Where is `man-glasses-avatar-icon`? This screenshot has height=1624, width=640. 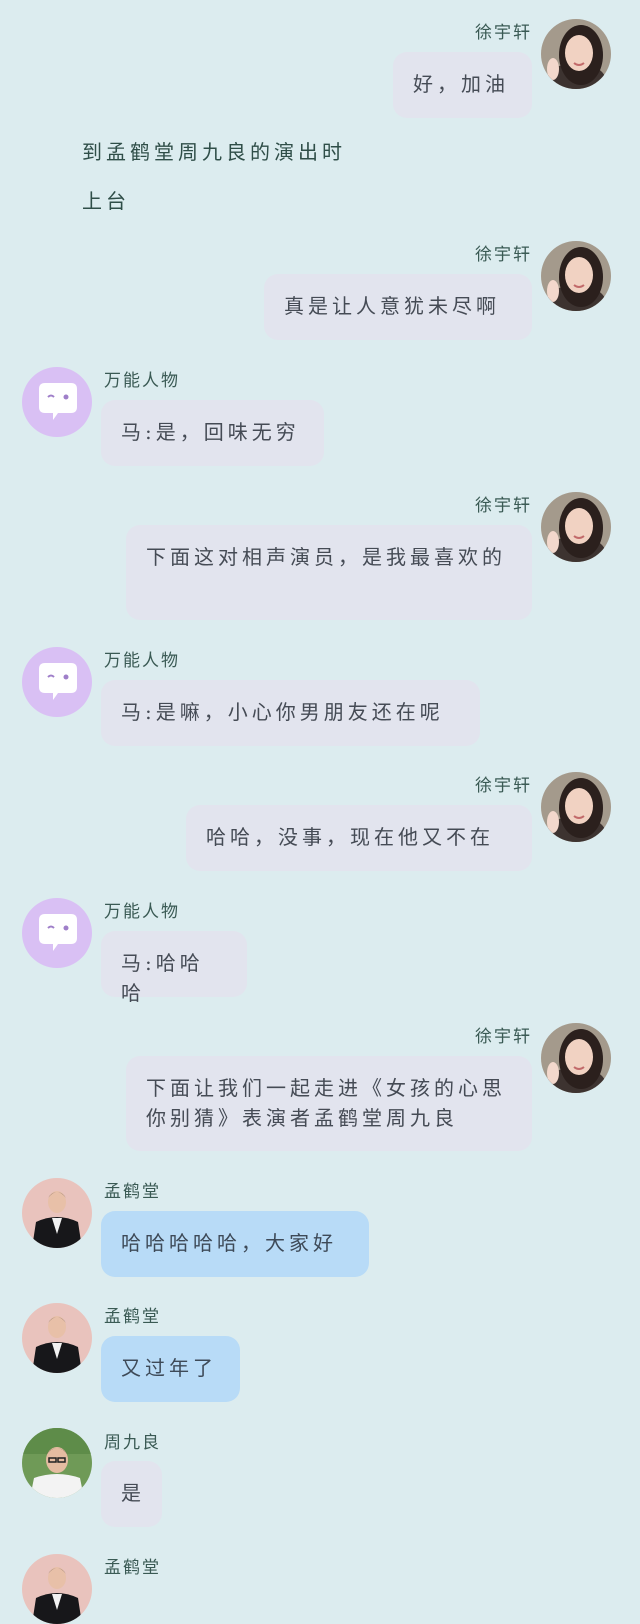
man-glasses-avatar-icon is located at coordinates (57, 1463).